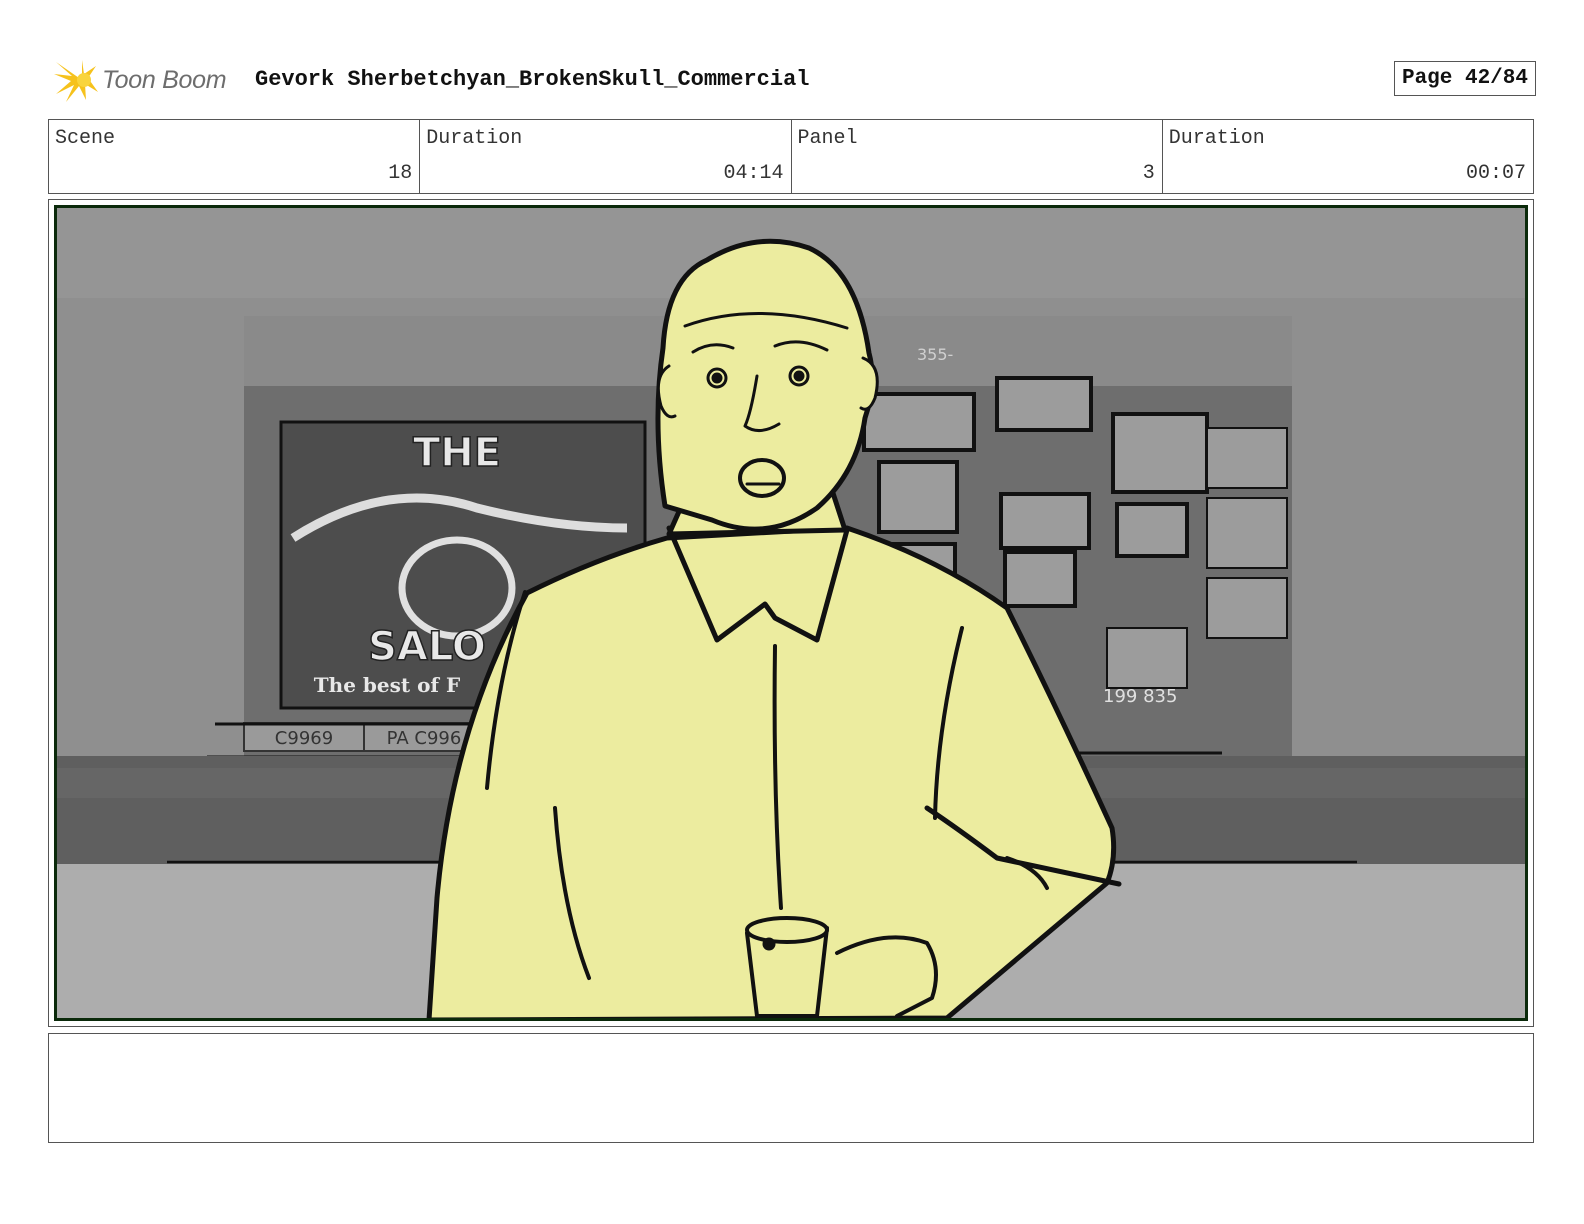 The height and width of the screenshot is (1224, 1584). Describe the element at coordinates (457, 453) in the screenshot. I see `sign-text-top: THE` at that location.